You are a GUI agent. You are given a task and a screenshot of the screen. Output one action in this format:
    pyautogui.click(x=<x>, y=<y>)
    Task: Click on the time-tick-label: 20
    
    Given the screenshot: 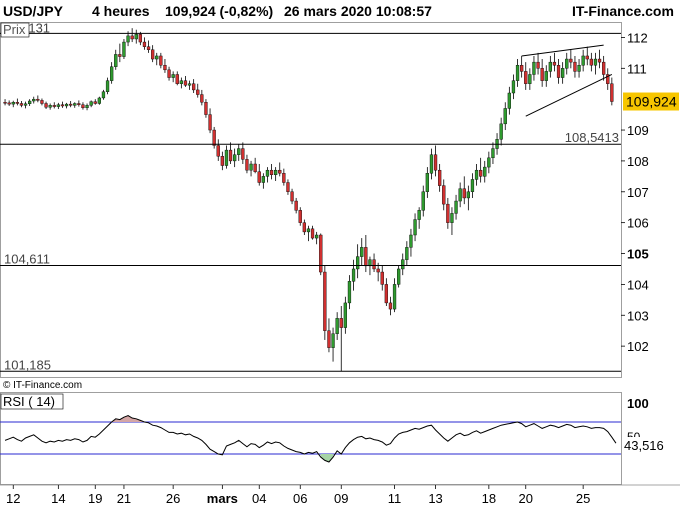 What is the action you would take?
    pyautogui.click(x=526, y=498)
    